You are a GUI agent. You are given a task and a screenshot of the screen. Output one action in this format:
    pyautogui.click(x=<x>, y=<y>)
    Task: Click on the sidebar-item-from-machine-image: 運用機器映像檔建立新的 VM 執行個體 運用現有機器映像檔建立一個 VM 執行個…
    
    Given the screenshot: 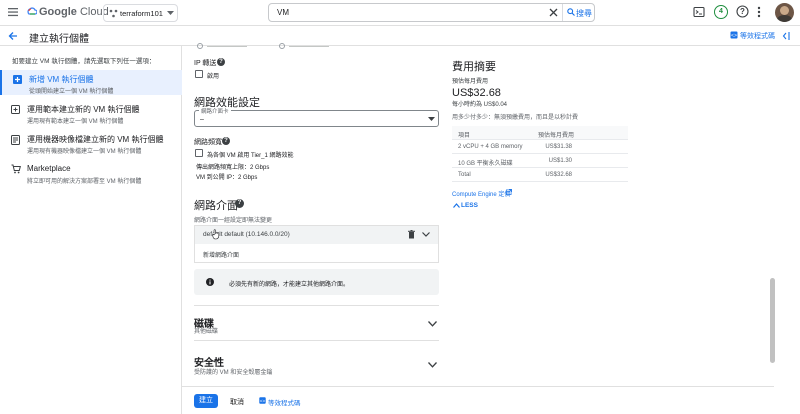 What is the action you would take?
    pyautogui.click(x=91, y=142)
    